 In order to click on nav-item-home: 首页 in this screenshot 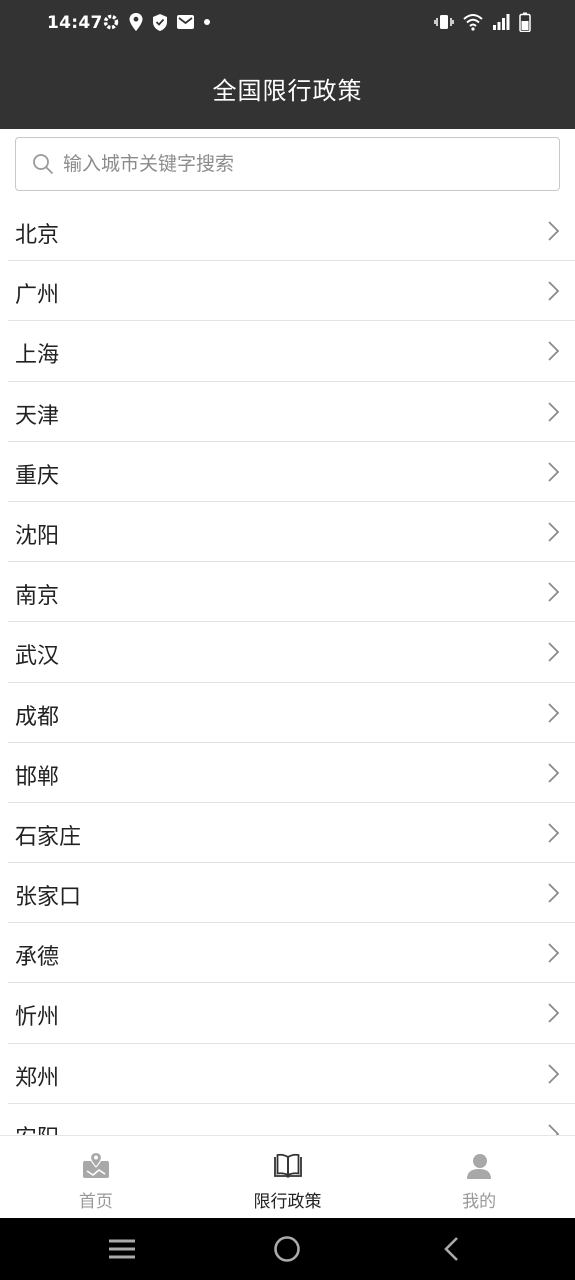, I will do `click(96, 1177)`.